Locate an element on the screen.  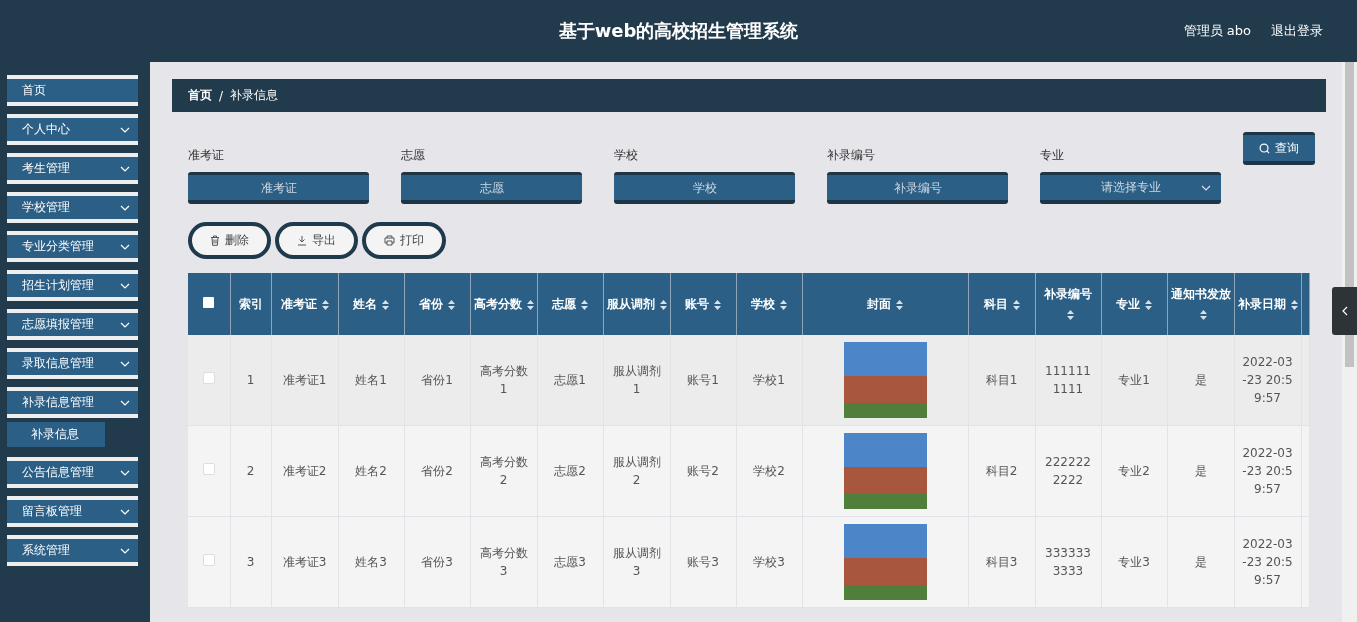
column-header: 省份 is located at coordinates (437, 304).